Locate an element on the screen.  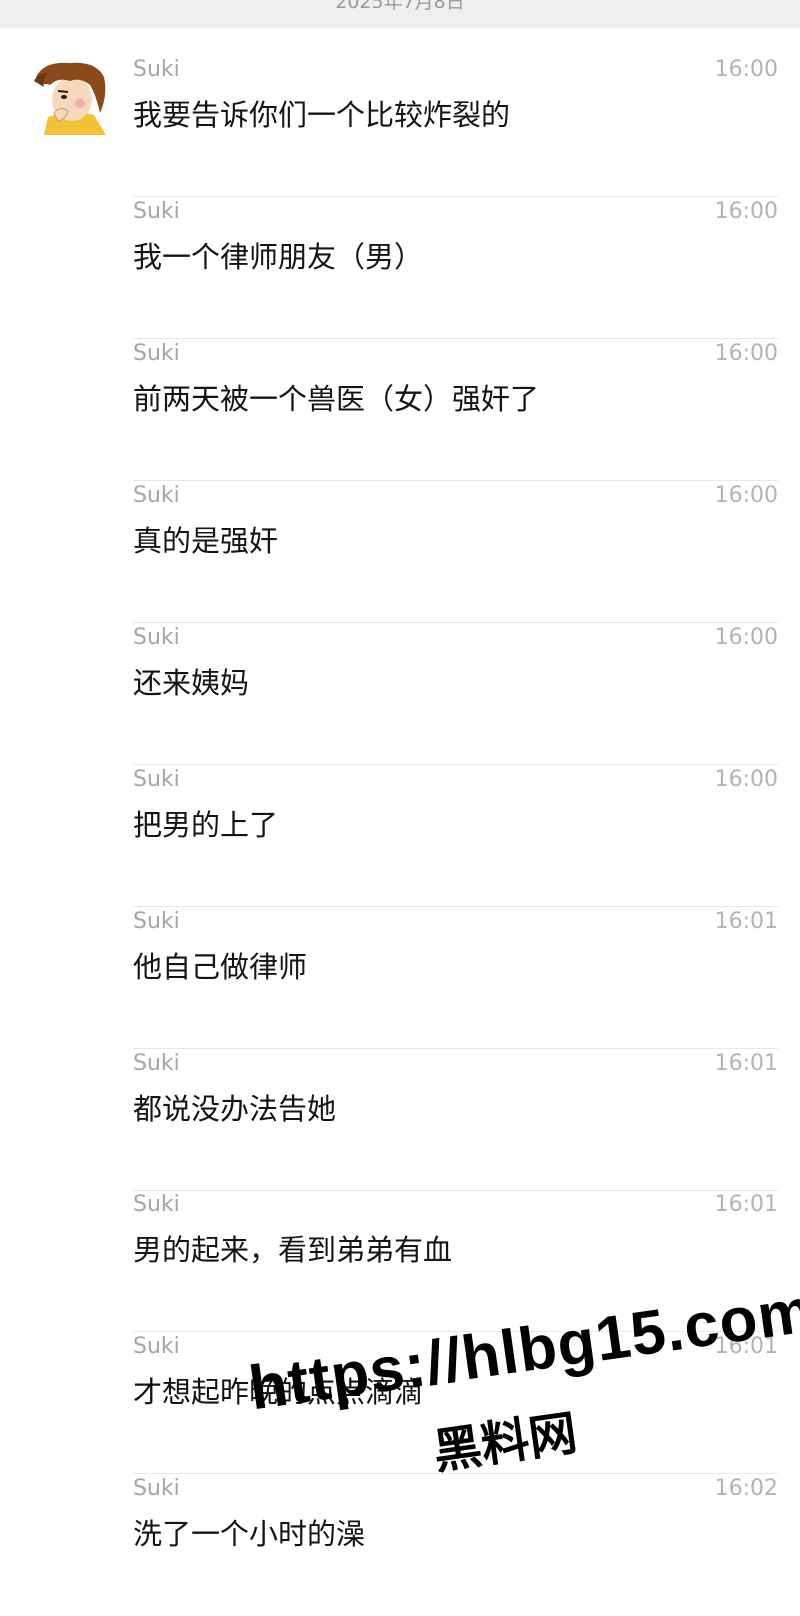
message-item: Suki 16:00 我一个律师朋友（男） is located at coordinates (455, 268).